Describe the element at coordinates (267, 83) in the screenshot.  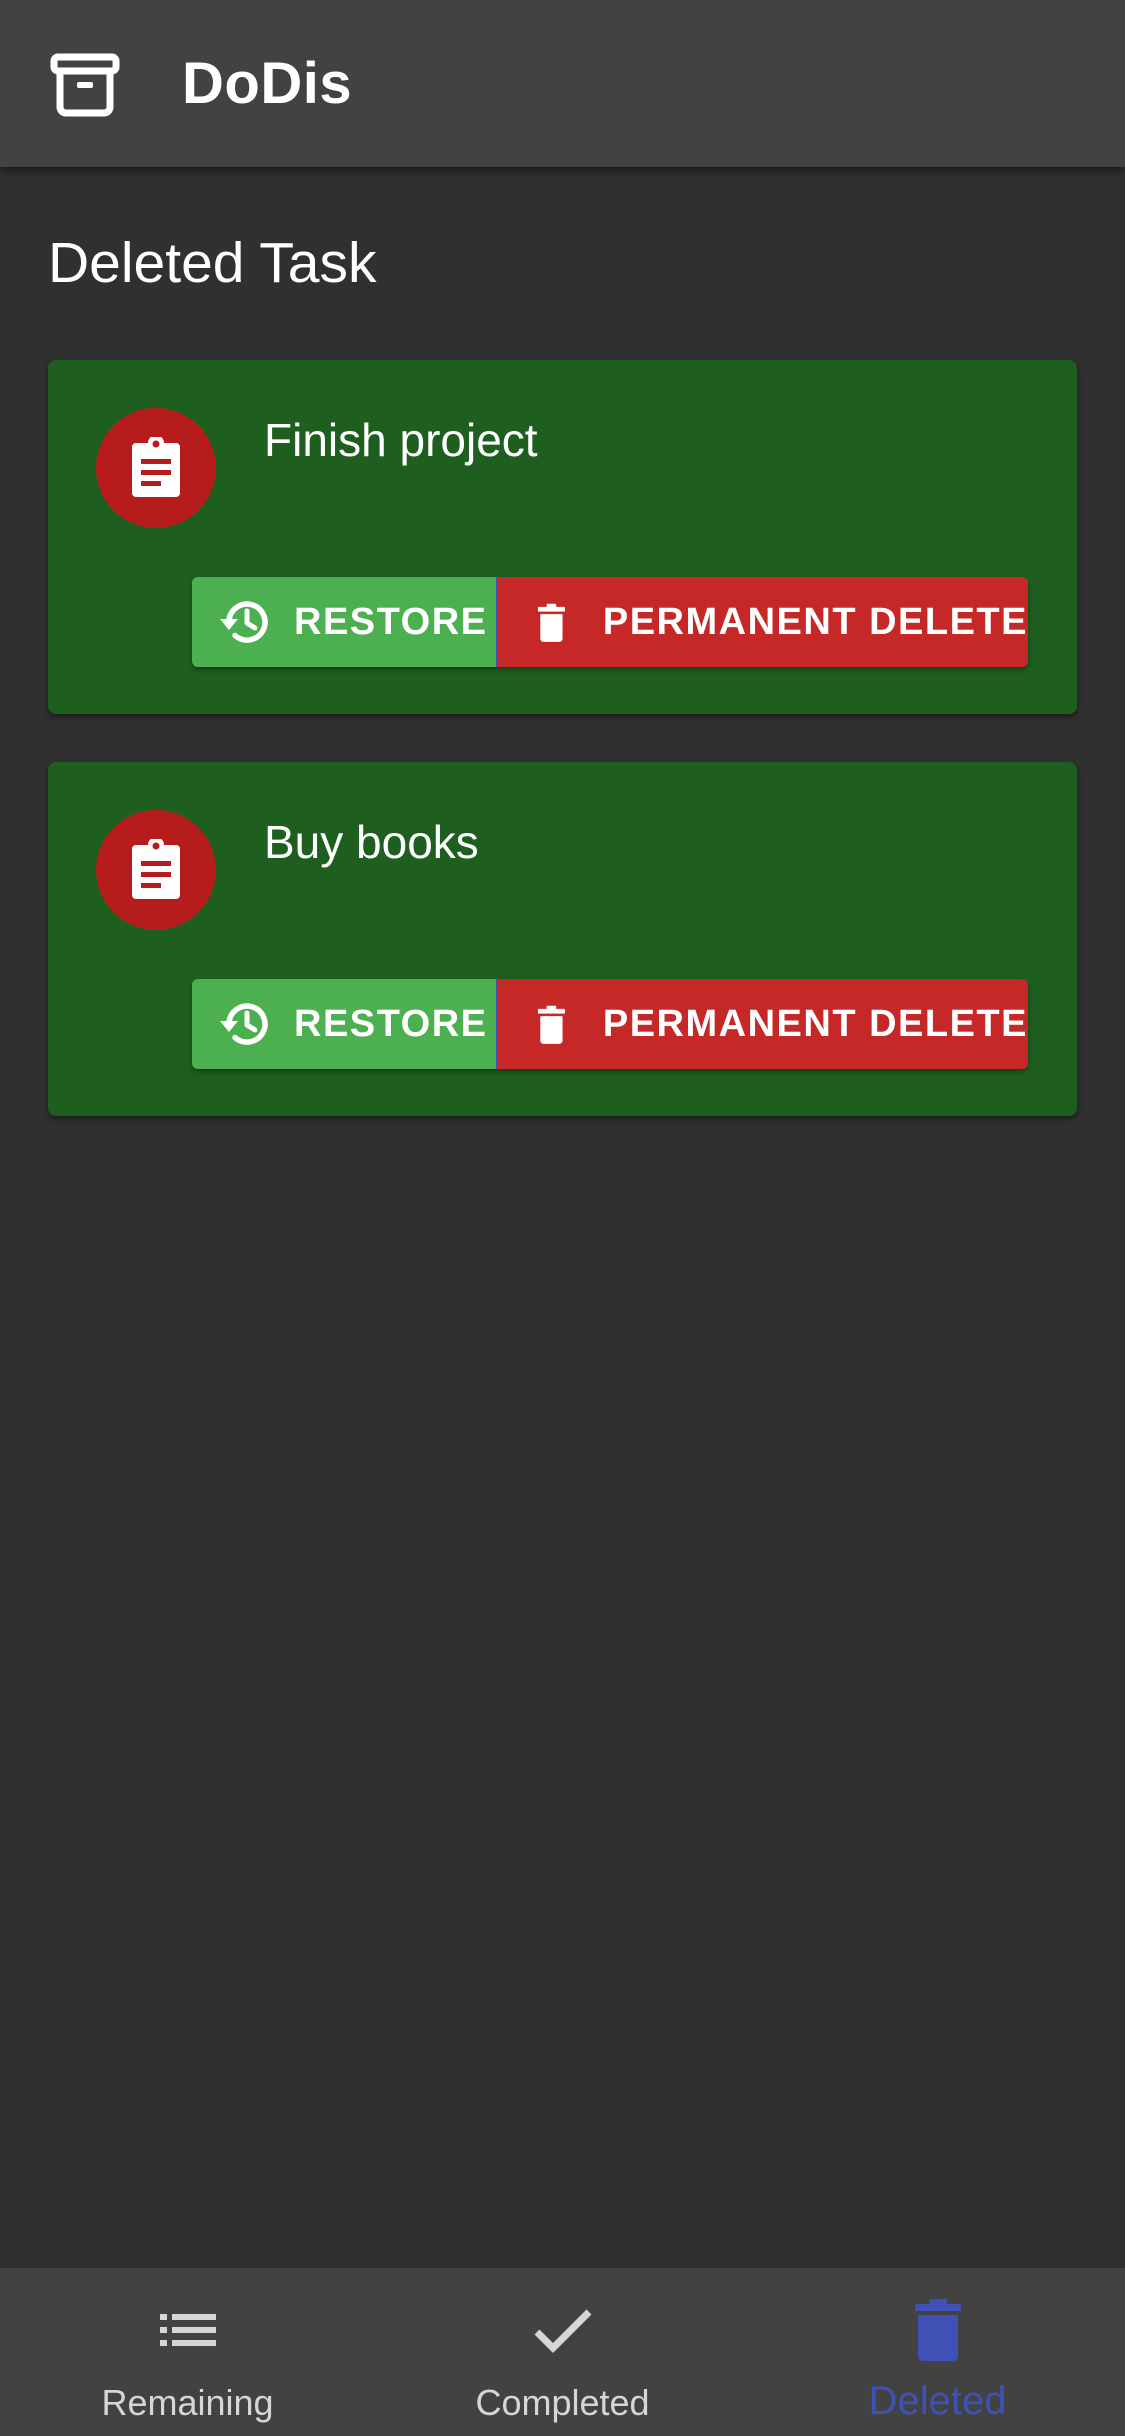
I see `app-title: DoDis` at that location.